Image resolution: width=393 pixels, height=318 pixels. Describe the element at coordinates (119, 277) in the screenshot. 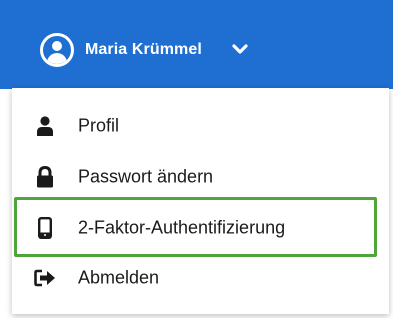

I see `menu-item-label: Abmelden` at that location.